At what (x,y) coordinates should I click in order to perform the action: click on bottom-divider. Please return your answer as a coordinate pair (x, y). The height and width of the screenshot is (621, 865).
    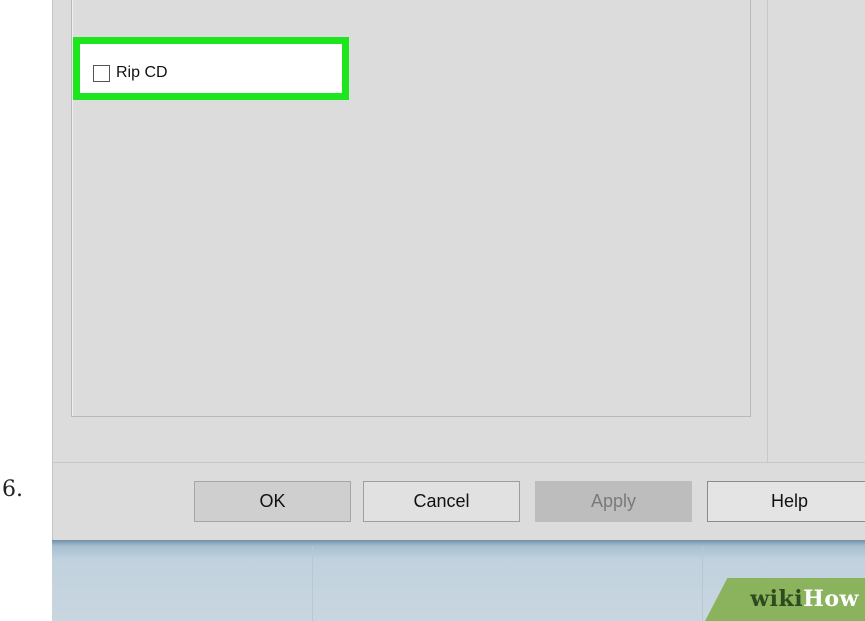
    Looking at the image, I should click on (459, 462).